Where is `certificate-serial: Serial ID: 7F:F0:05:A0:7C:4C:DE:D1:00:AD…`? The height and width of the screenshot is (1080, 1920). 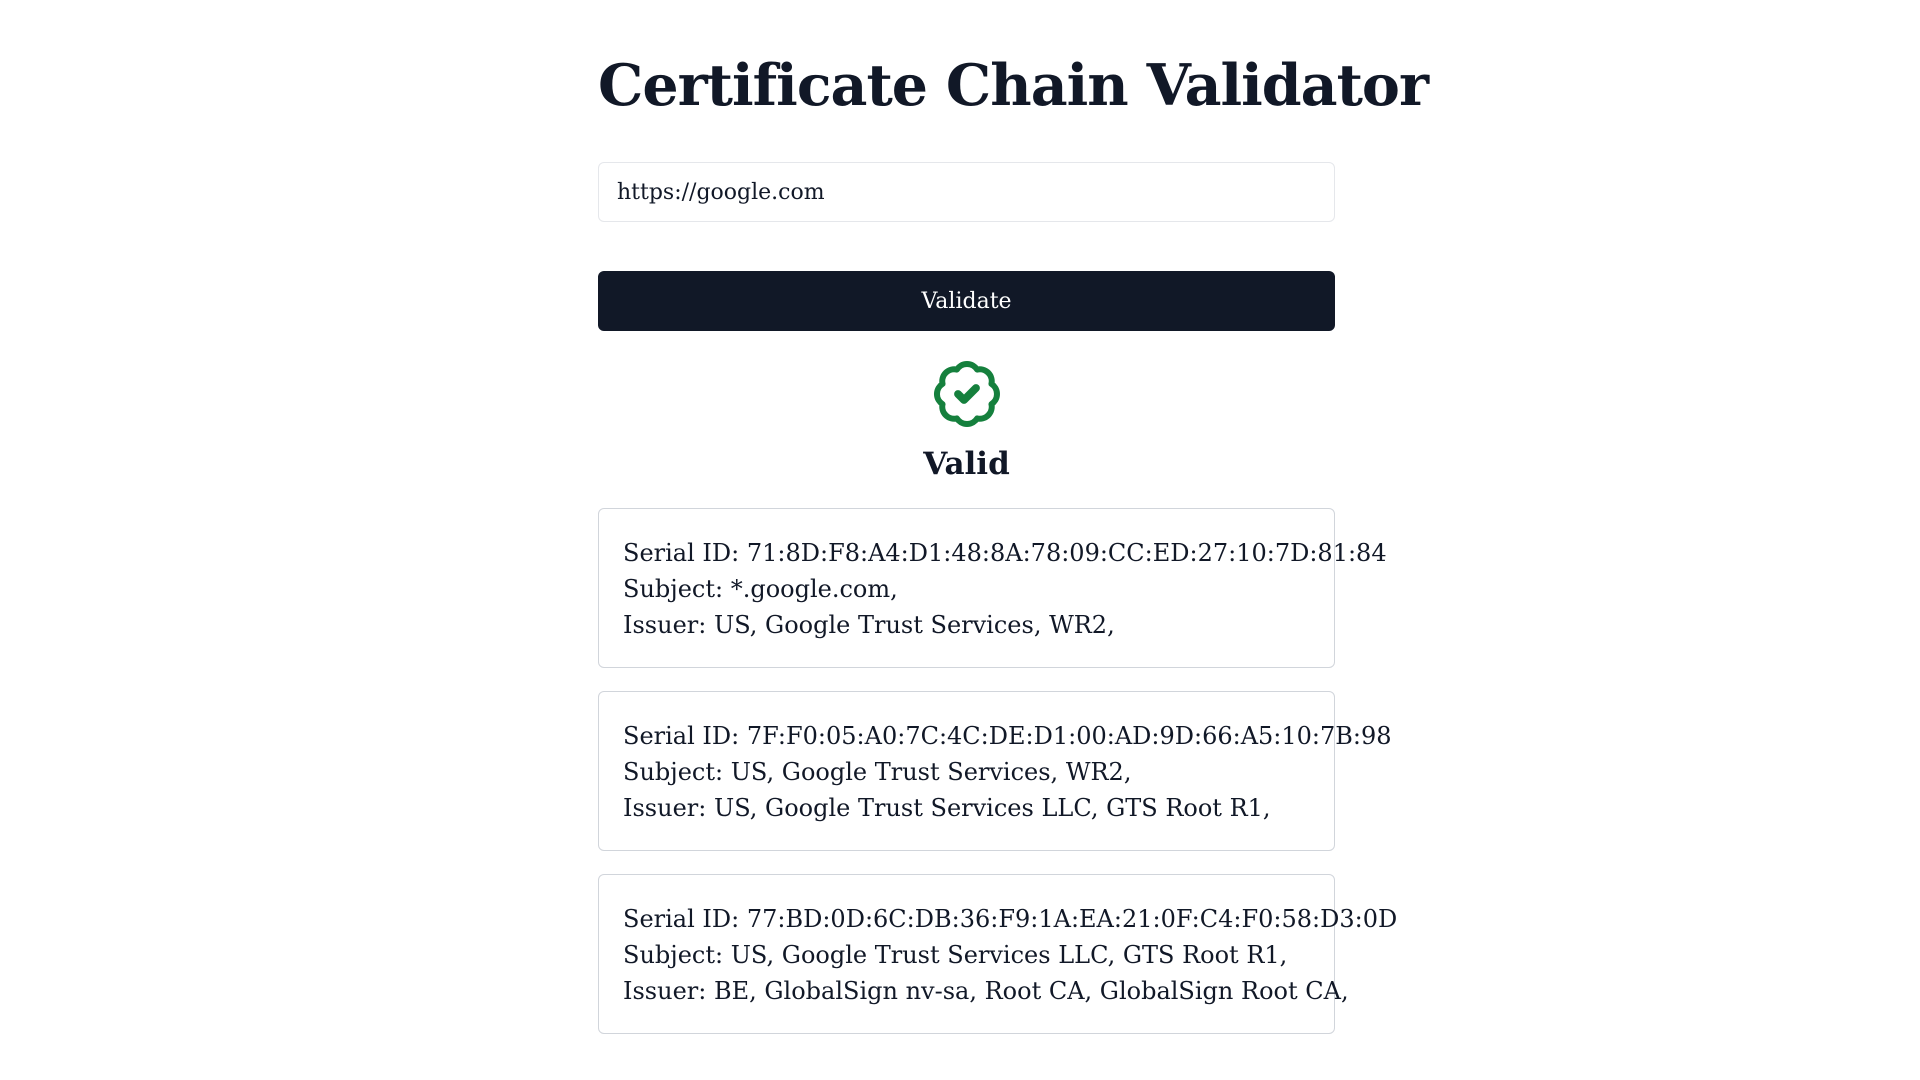
certificate-serial: Serial ID: 7F:F0:05:A0:7C:4C:DE:D1:00:AD… is located at coordinates (1007, 736).